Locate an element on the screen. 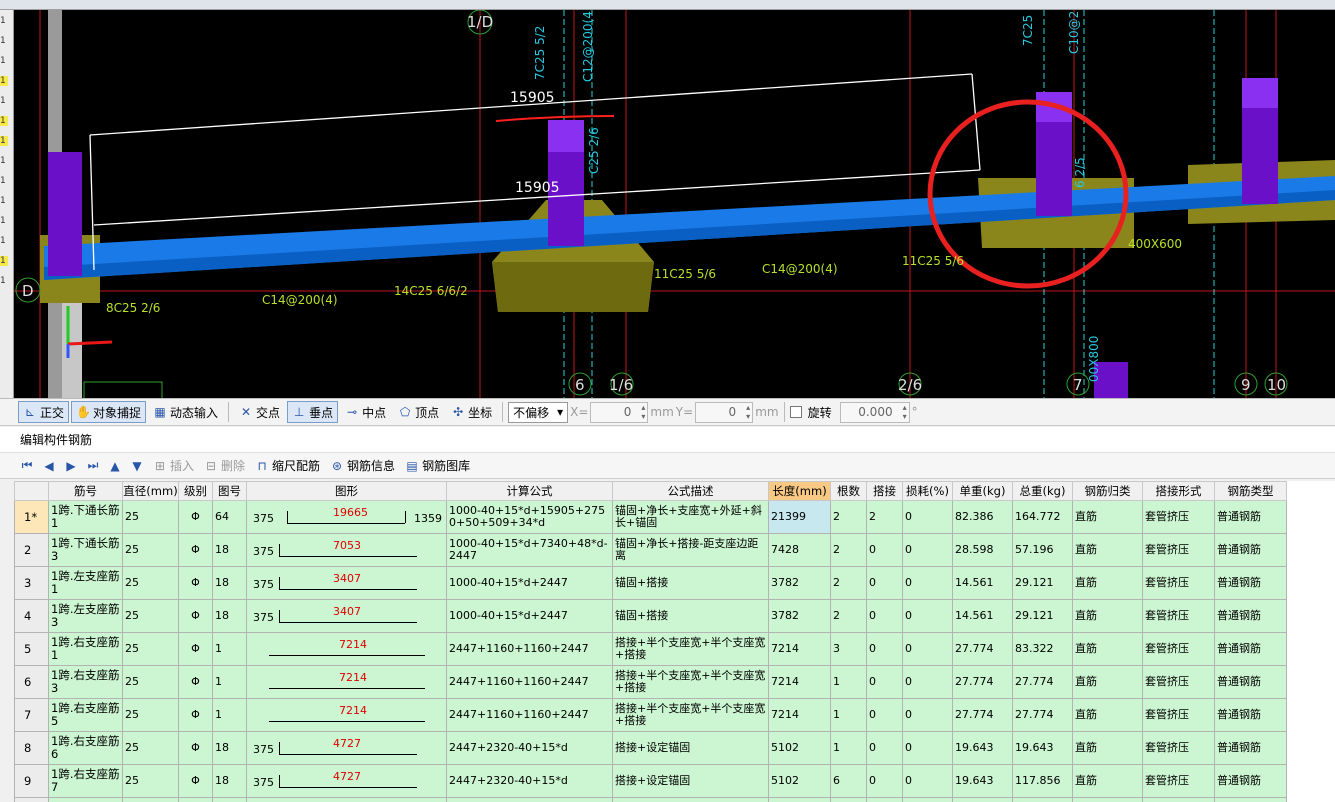 This screenshot has height=802, width=1335. cell-idx: 4 is located at coordinates (31, 616).